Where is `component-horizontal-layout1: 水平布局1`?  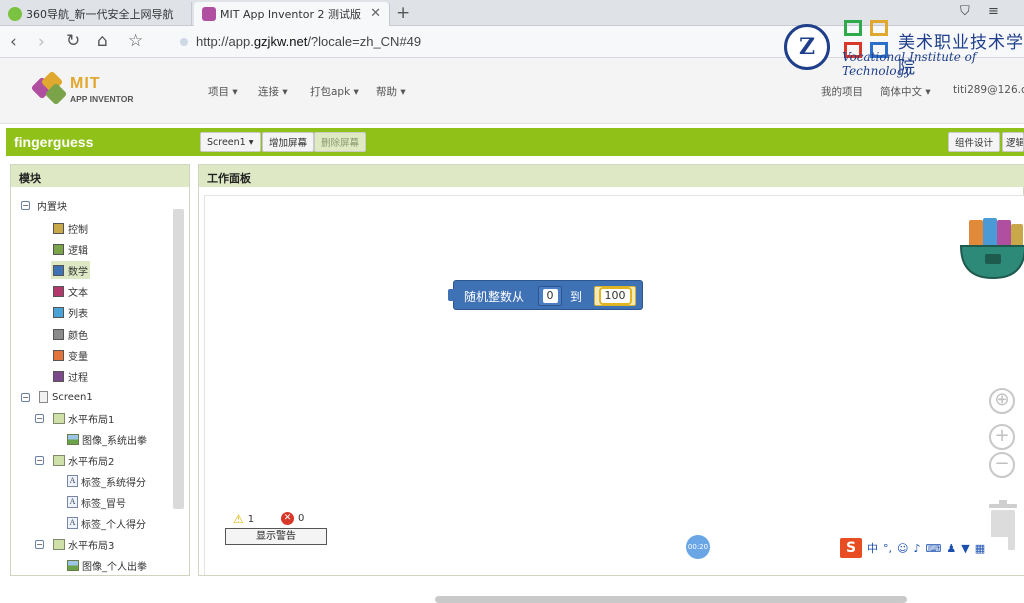
component-horizontal-layout1: 水平布局1 is located at coordinates (83, 418).